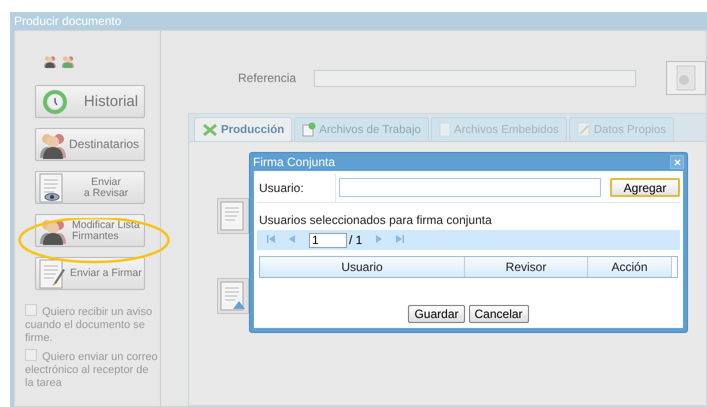 This screenshot has width=707, height=407. Describe the element at coordinates (309, 129) in the screenshot. I see `document-plus-icon` at that location.